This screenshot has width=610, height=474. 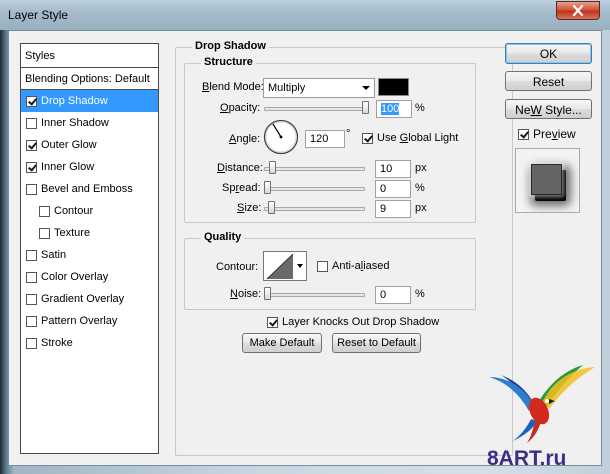 I want to click on blend-mode-select: Multiply, so click(x=319, y=88).